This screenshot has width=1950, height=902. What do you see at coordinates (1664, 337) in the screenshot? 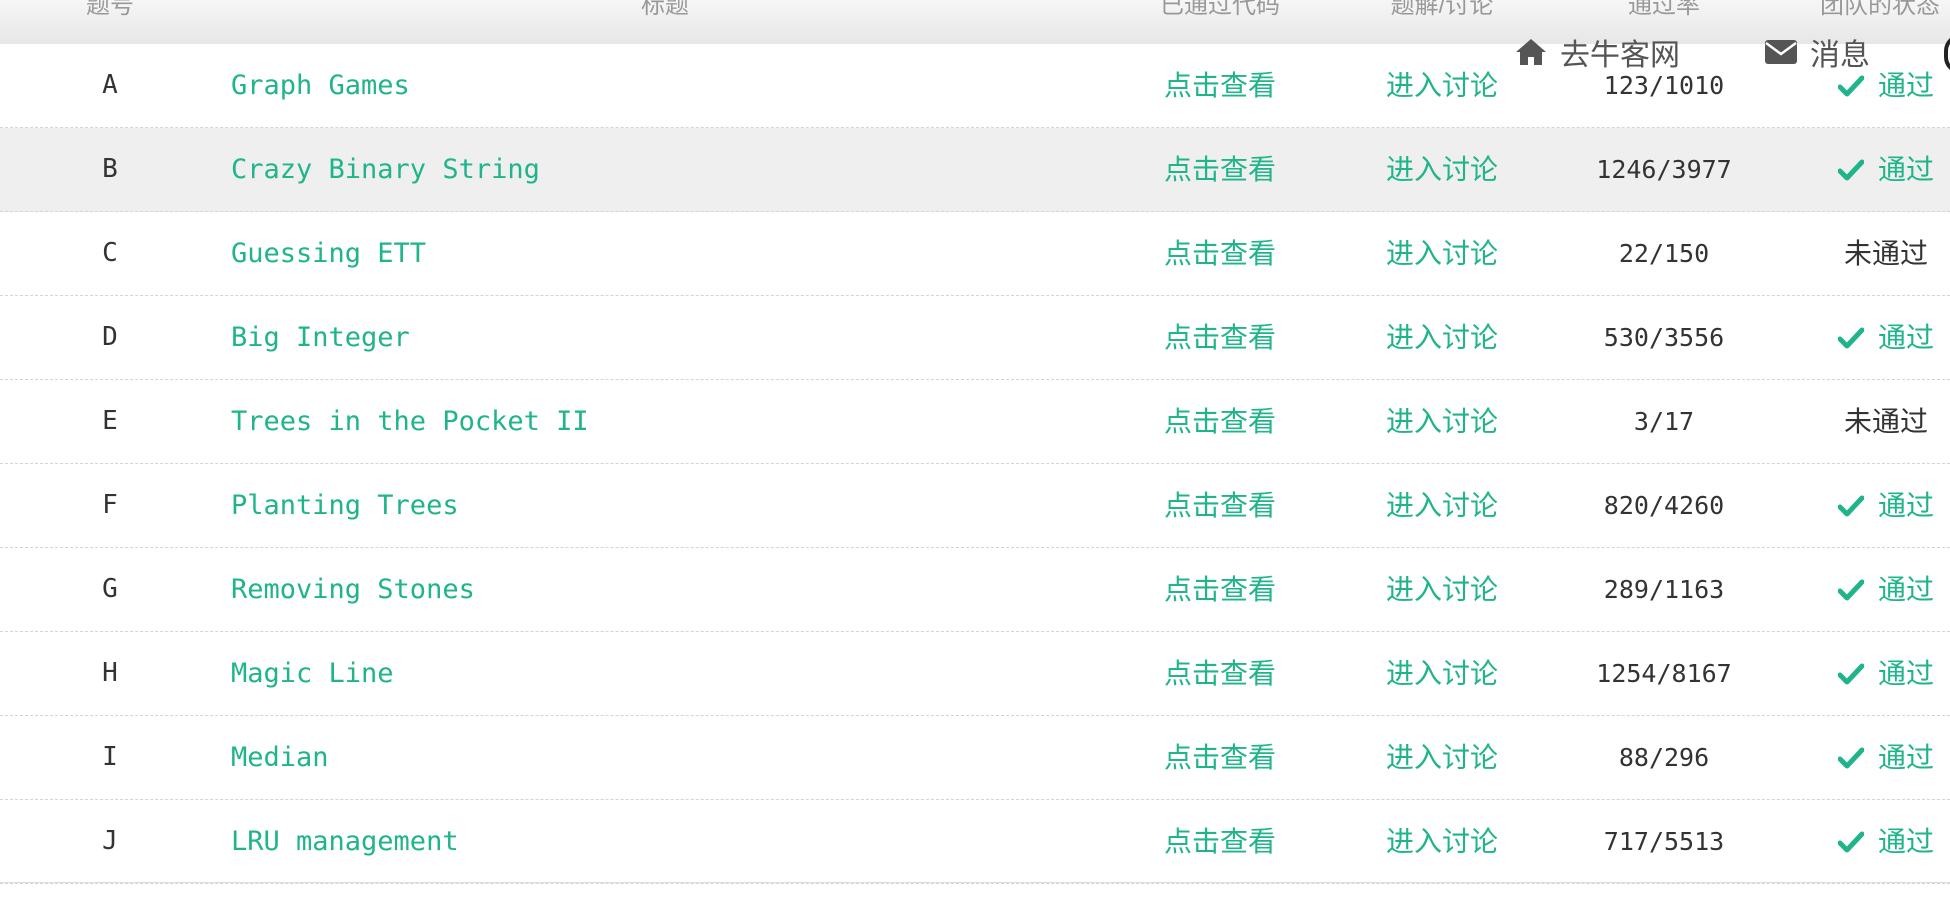
I see `pass-rate: 530/3556` at bounding box center [1664, 337].